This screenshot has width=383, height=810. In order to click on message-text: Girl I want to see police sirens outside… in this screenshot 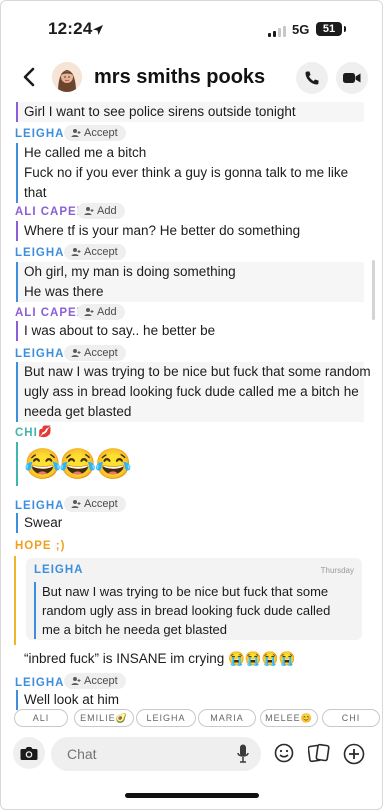, I will do `click(160, 111)`.